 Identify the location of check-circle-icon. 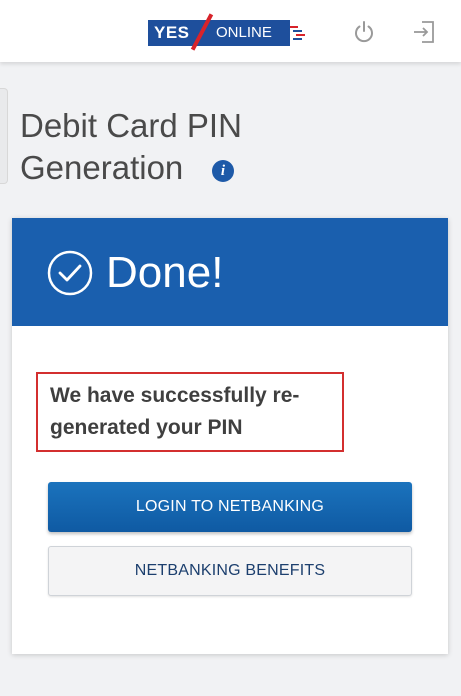
(70, 273).